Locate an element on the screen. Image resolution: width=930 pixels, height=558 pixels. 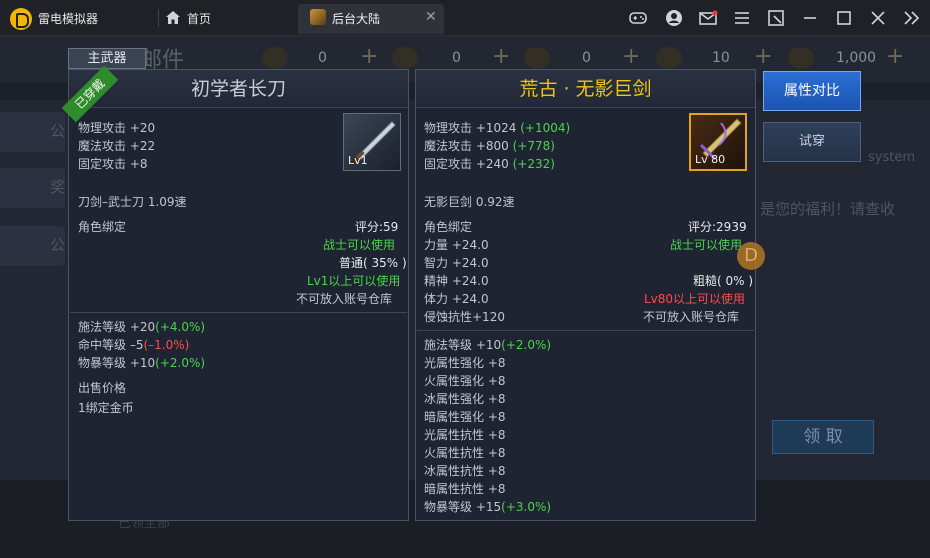
level-requirement: Lv80以上可以使用 is located at coordinates (695, 299).